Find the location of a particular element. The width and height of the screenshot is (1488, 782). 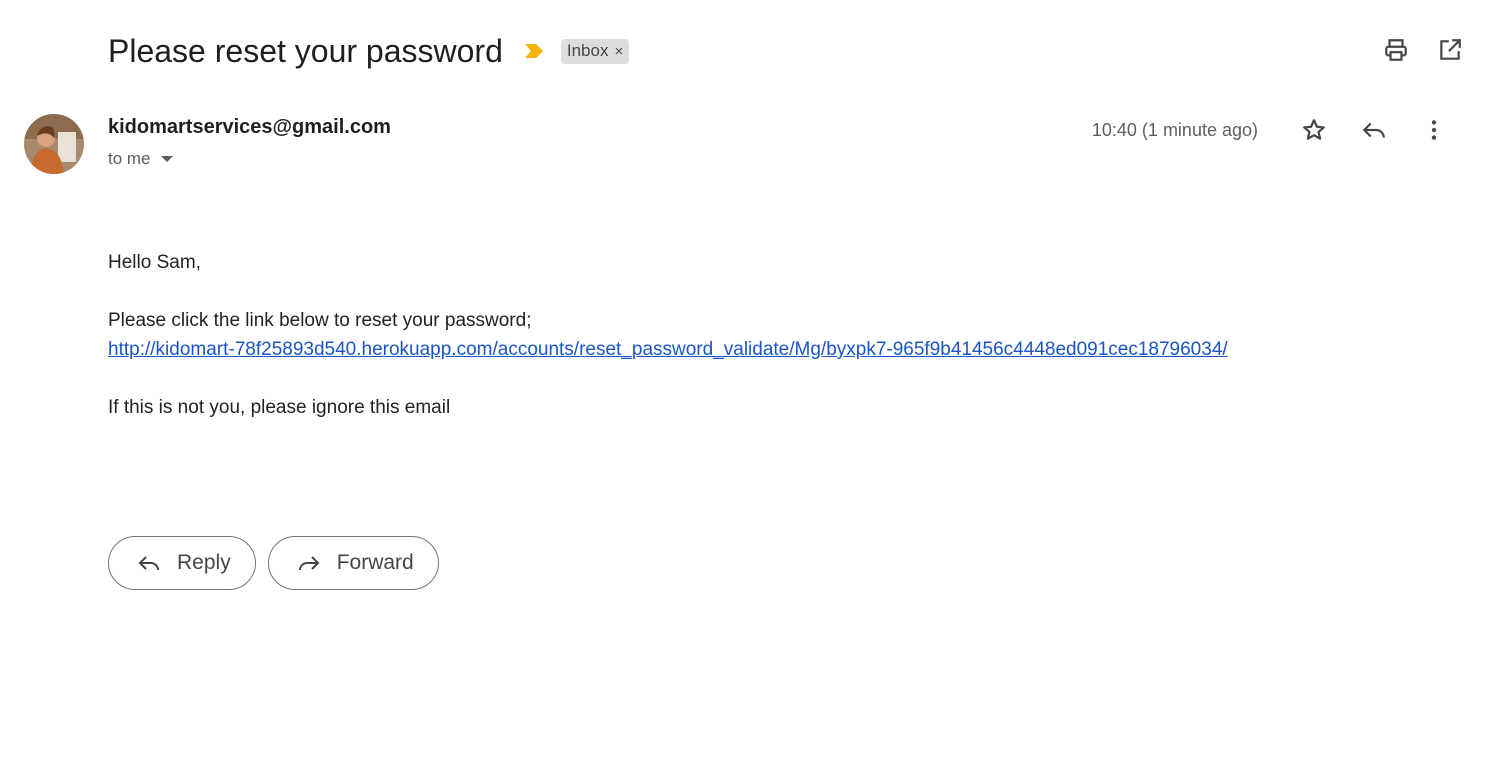

label-text: Inbox is located at coordinates (587, 50).